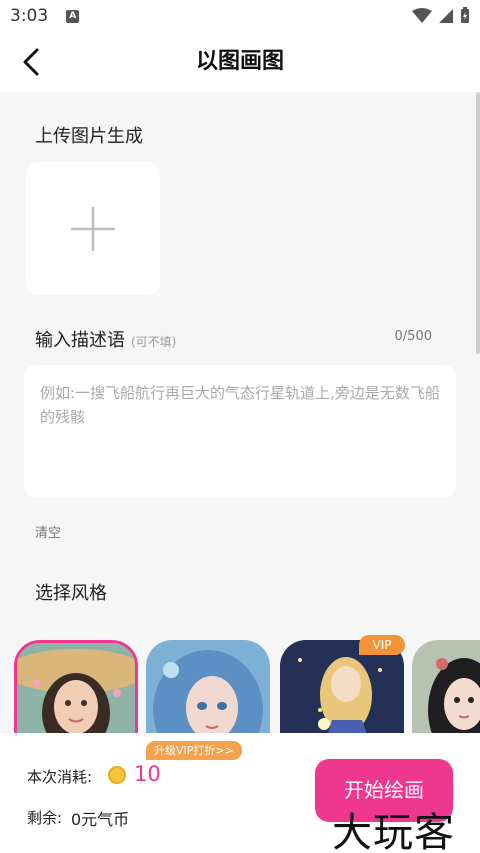 This screenshot has height=853, width=480. I want to click on battery-icon, so click(465, 15).